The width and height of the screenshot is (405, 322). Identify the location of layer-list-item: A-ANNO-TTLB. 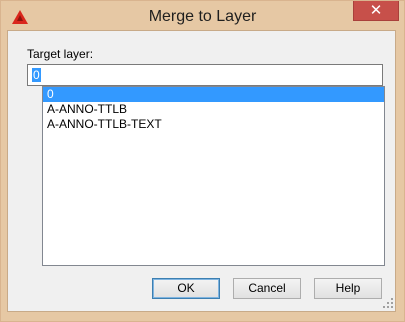
(213, 109).